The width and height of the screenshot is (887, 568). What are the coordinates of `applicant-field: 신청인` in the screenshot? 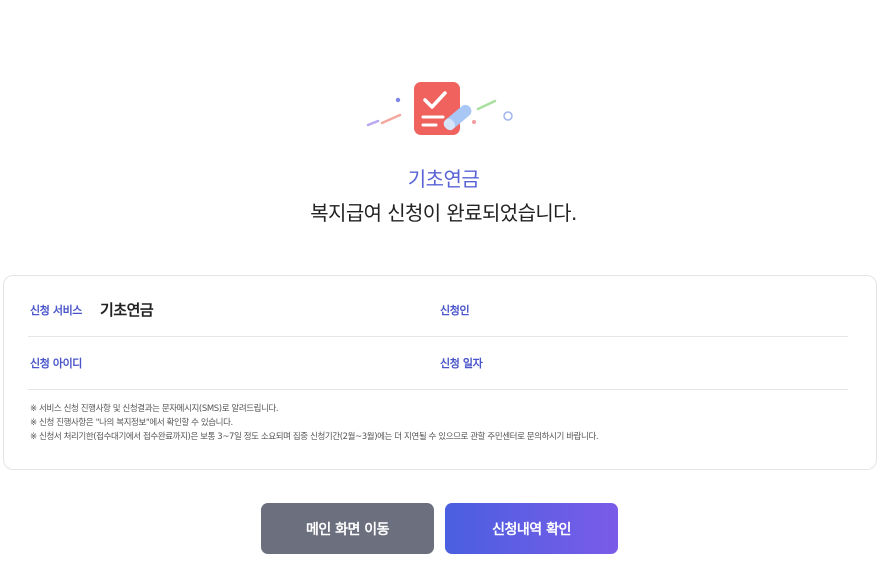 It's located at (463, 309).